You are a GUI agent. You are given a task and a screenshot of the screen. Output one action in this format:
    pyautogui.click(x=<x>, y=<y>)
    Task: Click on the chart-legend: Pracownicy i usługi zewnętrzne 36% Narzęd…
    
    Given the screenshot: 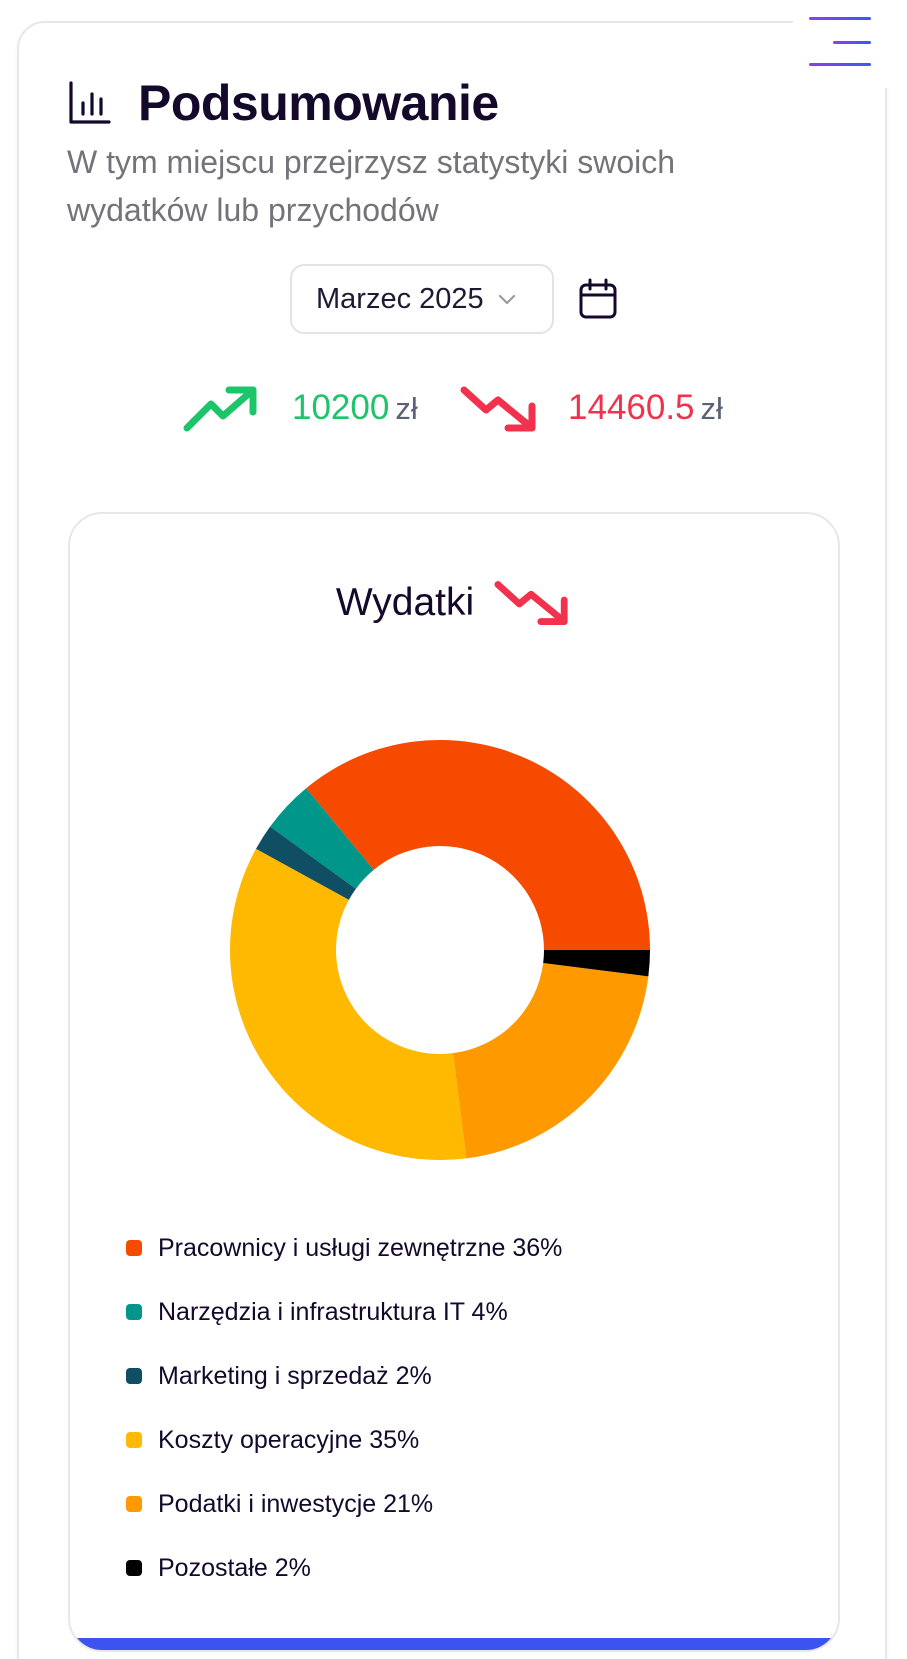 What is the action you would take?
    pyautogui.click(x=344, y=1408)
    